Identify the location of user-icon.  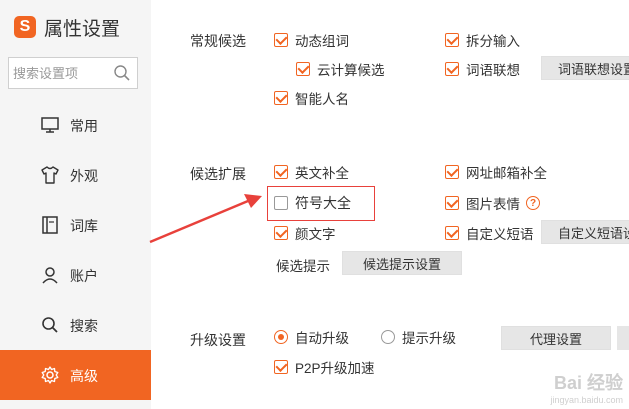
(50, 275).